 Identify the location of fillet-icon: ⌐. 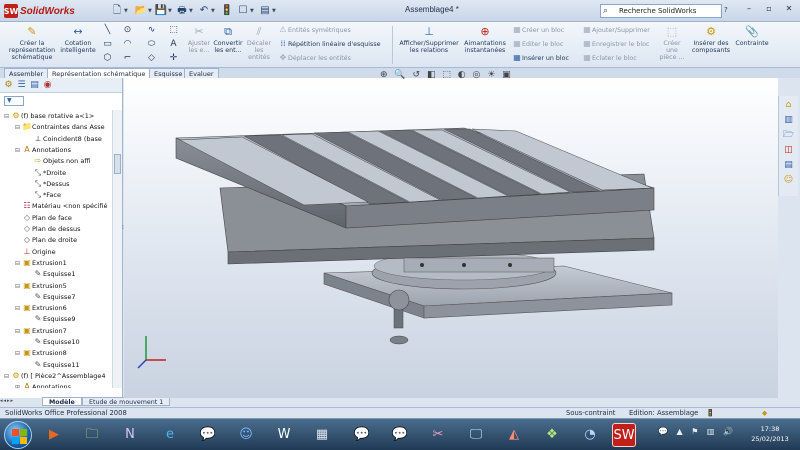
(127, 58).